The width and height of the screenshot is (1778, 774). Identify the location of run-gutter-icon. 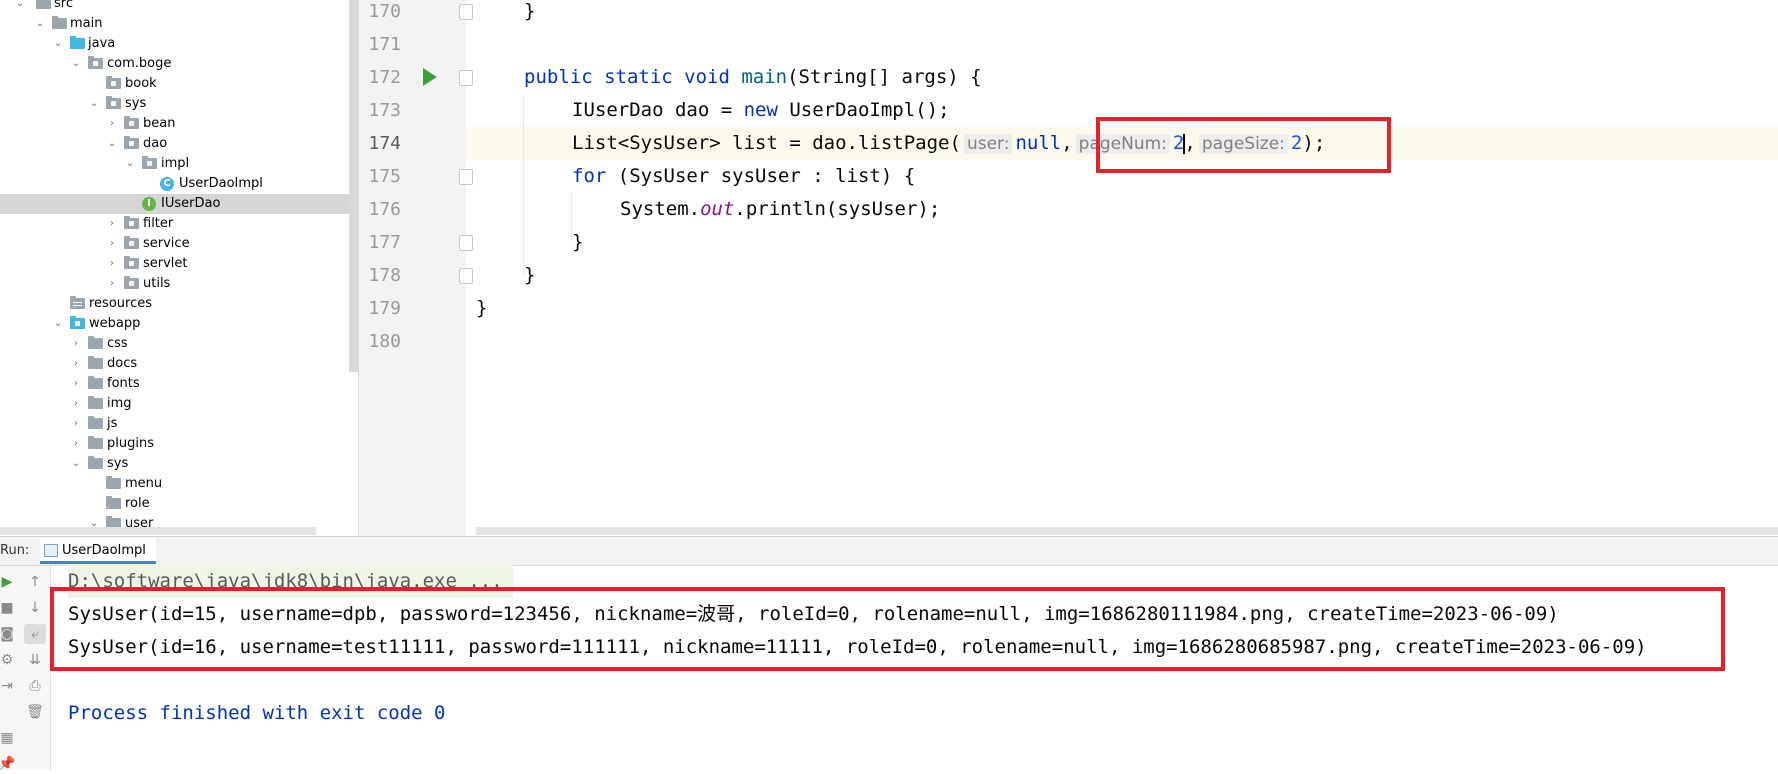
(430, 77).